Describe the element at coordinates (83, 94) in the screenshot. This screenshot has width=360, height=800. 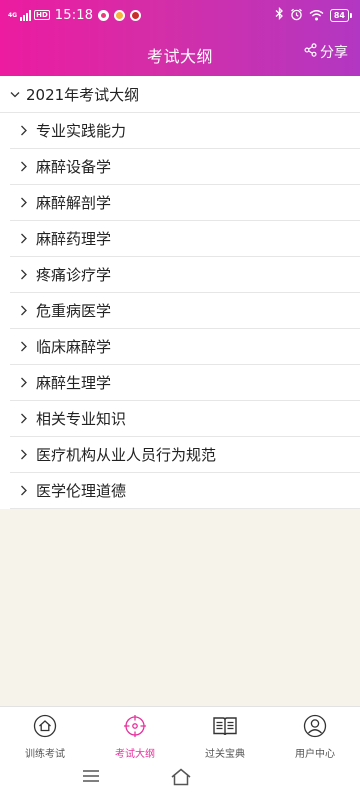
I see `outline-year-title: 2021年考试大纲` at that location.